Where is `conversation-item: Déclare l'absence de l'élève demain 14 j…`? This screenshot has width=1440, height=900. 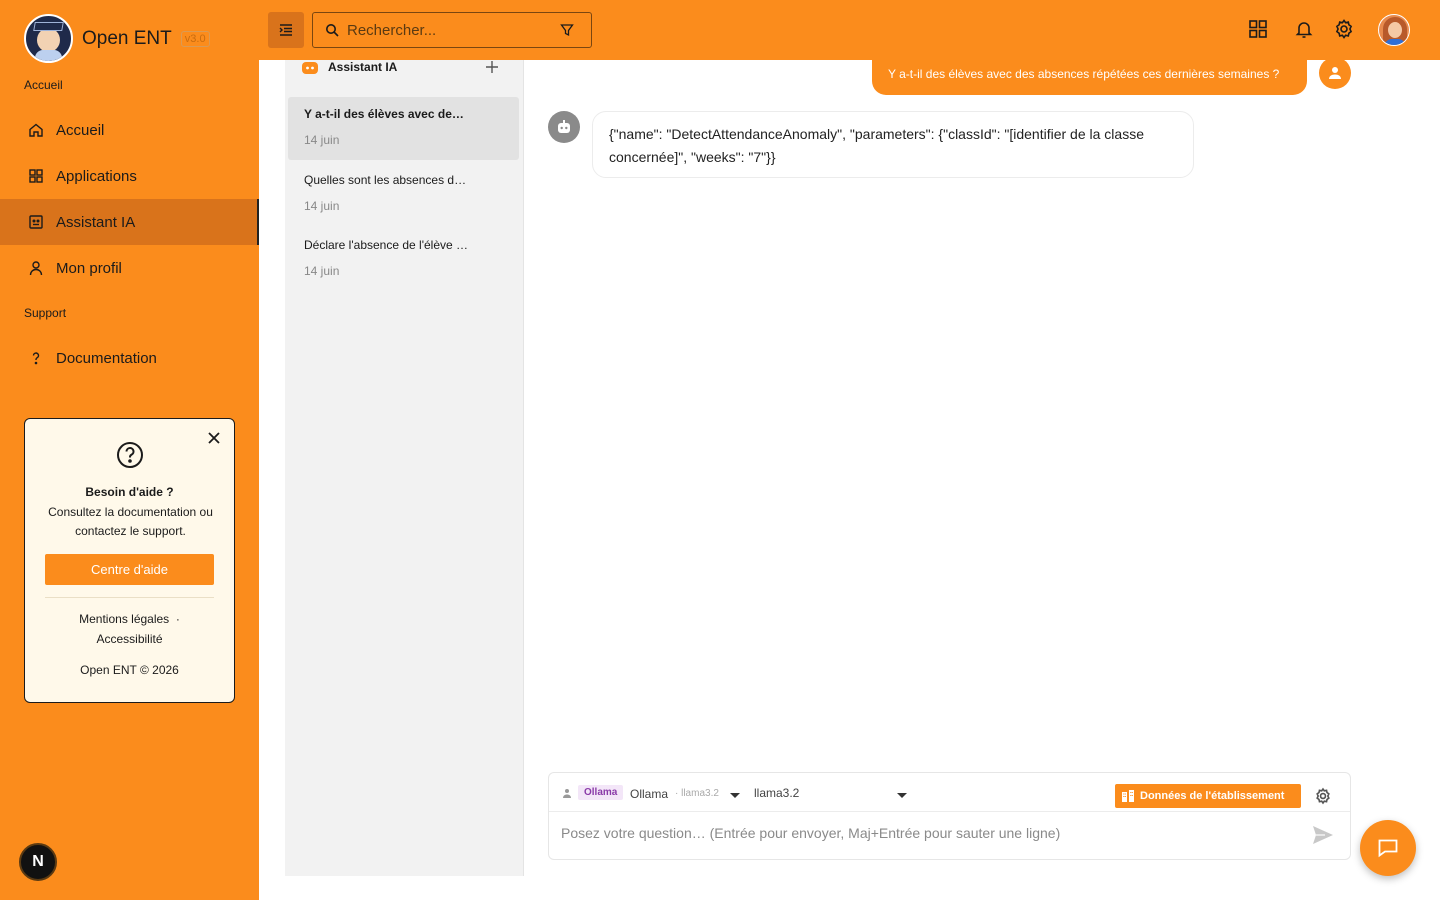
conversation-item: Déclare l'absence de l'élève demain 14 j… is located at coordinates (403, 259).